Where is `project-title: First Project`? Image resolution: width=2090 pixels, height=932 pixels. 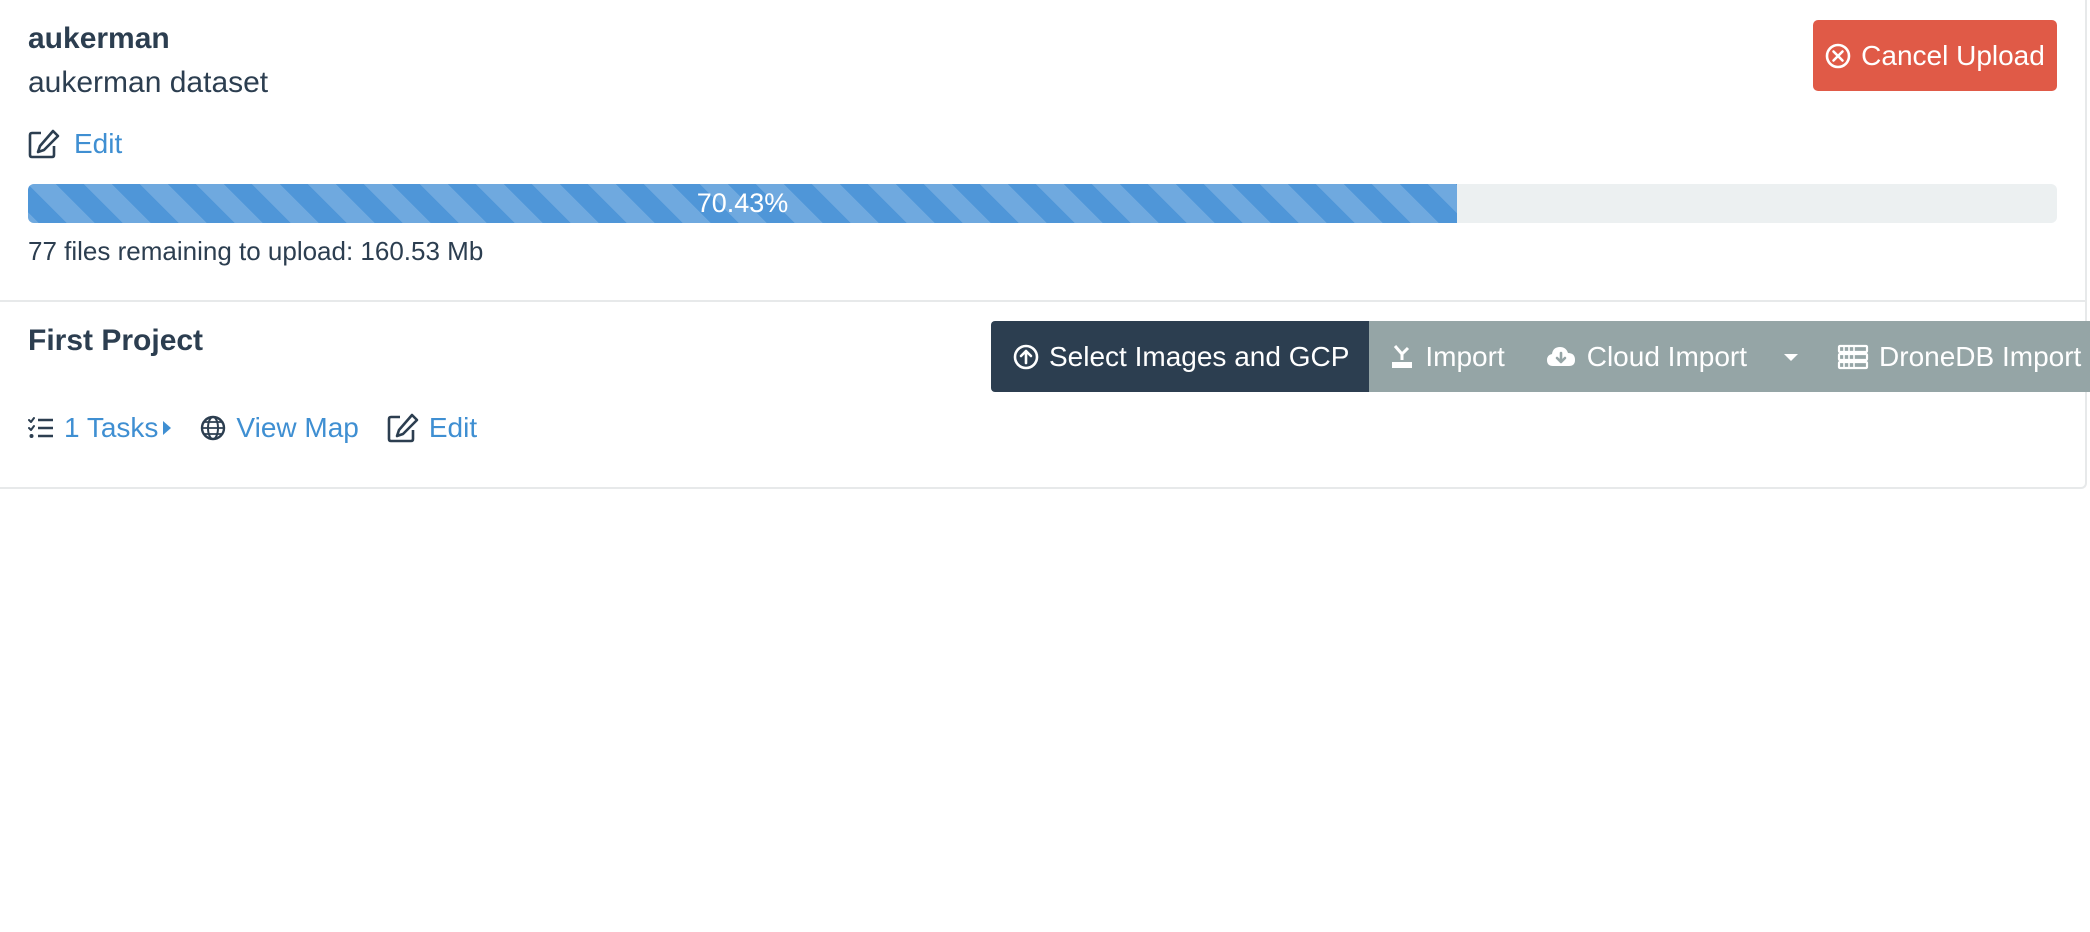
project-title: First Project is located at coordinates (116, 340).